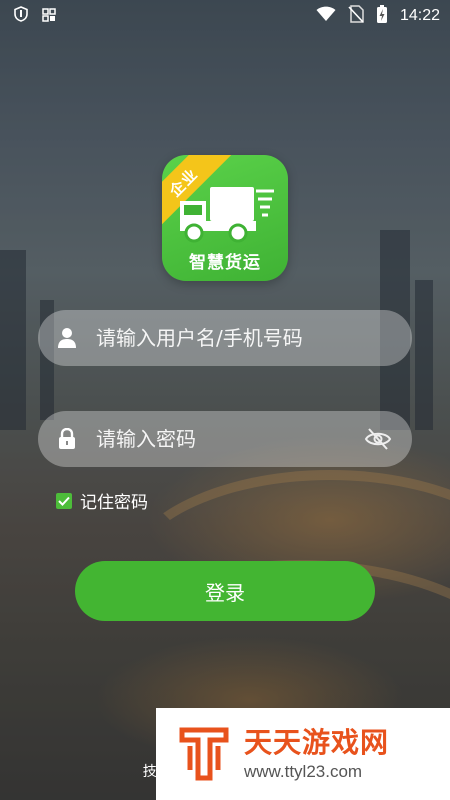 This screenshot has height=800, width=450. I want to click on logo-app-name: 智慧货运, so click(225, 263).